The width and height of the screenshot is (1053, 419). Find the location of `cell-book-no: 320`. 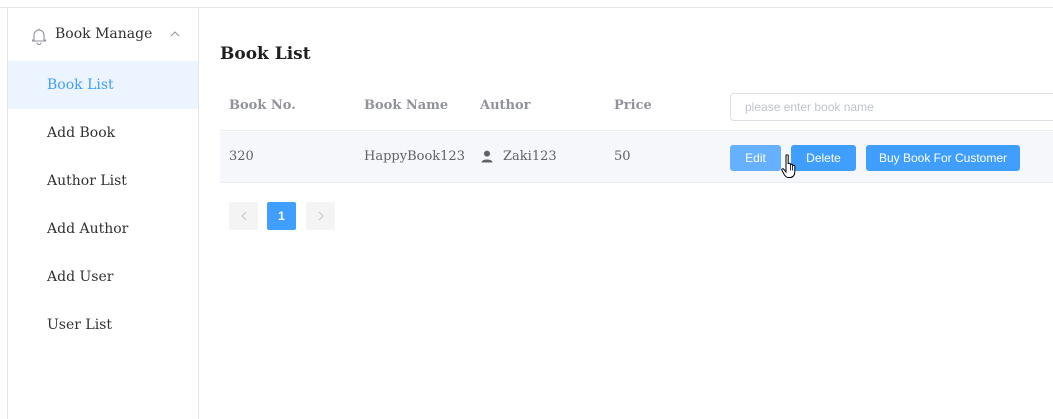

cell-book-no: 320 is located at coordinates (241, 156).